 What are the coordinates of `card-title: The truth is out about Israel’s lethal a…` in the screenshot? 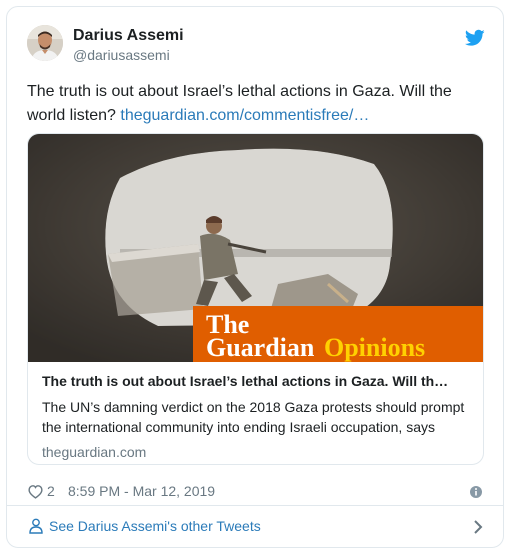 It's located at (255, 381).